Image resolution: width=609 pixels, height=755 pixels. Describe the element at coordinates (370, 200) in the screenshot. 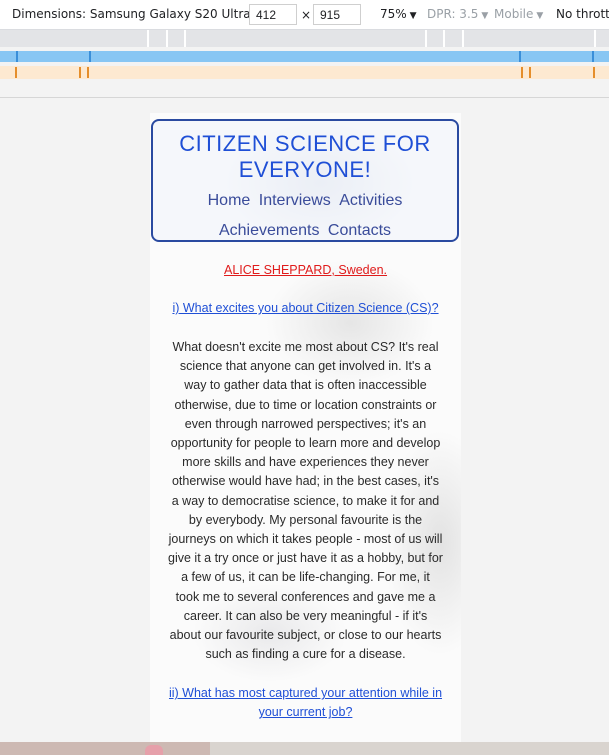

I see `nav-activities-link: Activities` at that location.